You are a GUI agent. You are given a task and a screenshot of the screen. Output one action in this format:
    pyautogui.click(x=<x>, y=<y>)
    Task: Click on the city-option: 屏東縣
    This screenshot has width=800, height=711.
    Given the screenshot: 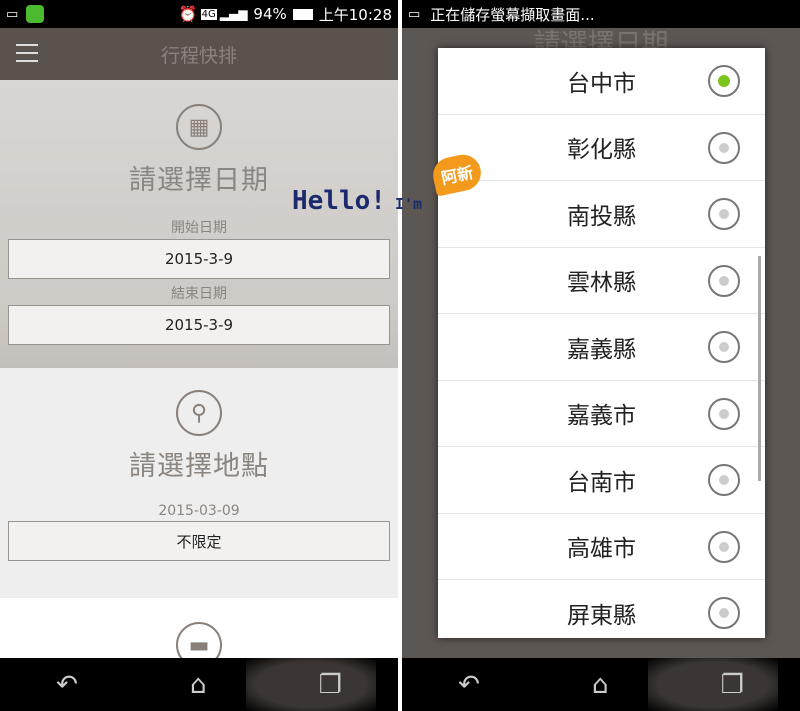 What is the action you would take?
    pyautogui.click(x=601, y=609)
    